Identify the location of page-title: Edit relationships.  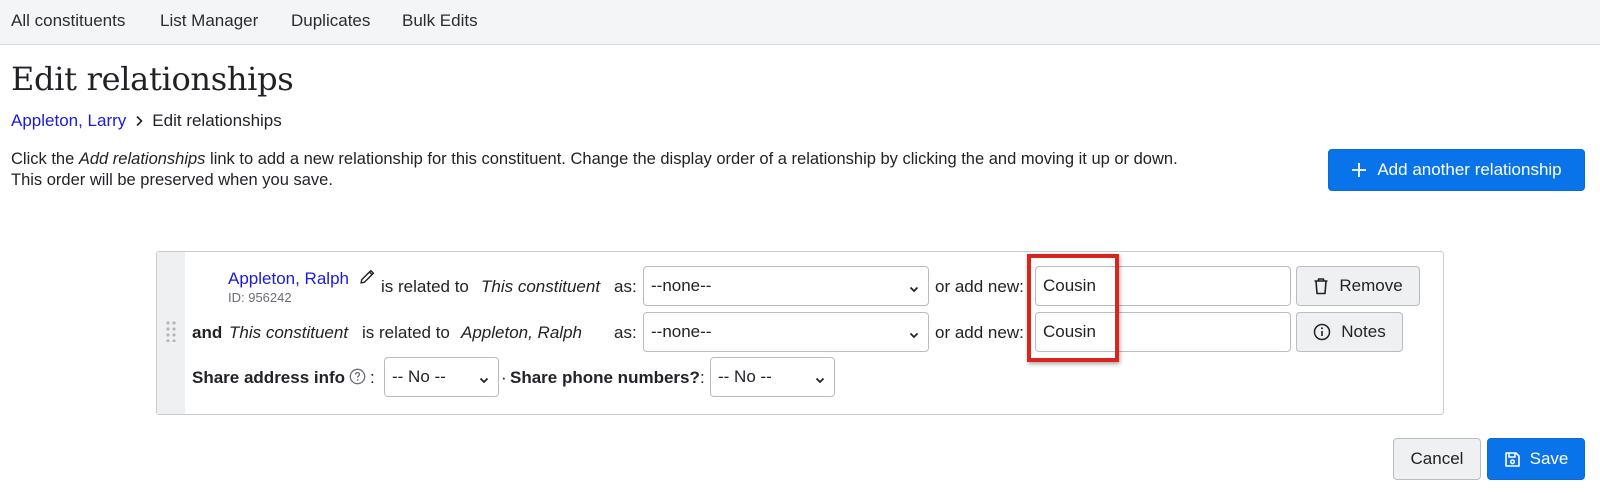
(152, 79).